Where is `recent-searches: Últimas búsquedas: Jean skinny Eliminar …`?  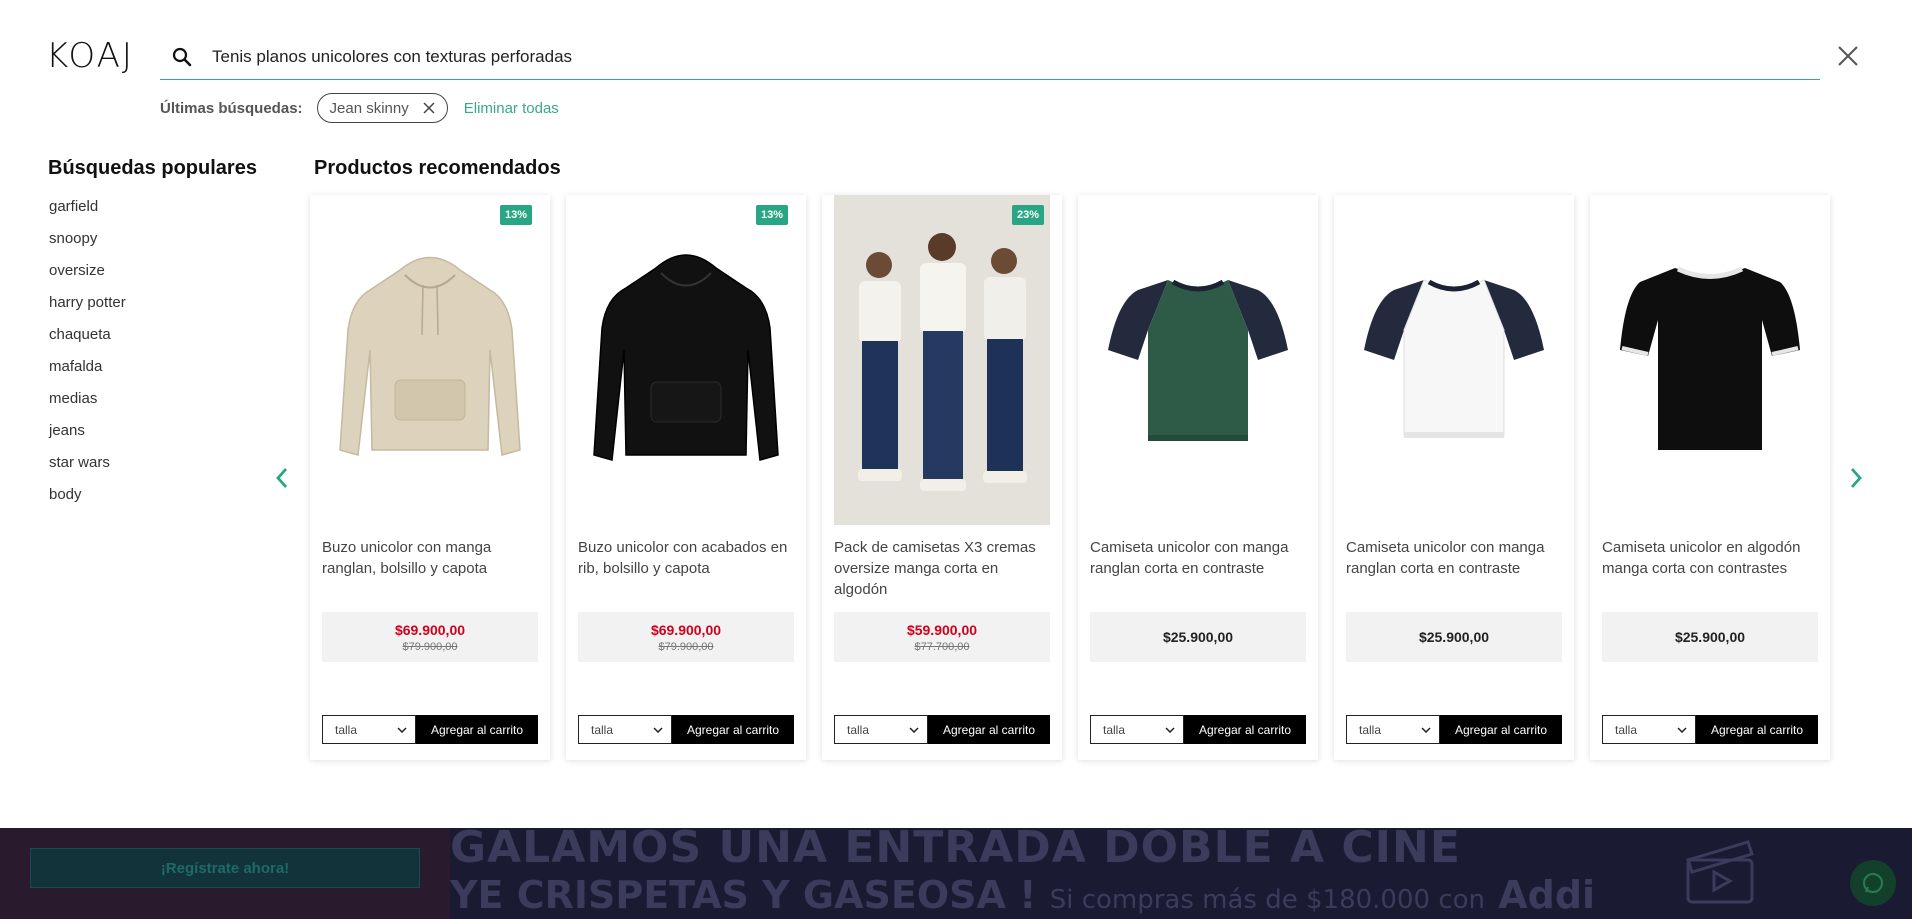
recent-searches: Últimas búsquedas: Jean skinny Eliminar … is located at coordinates (359, 108).